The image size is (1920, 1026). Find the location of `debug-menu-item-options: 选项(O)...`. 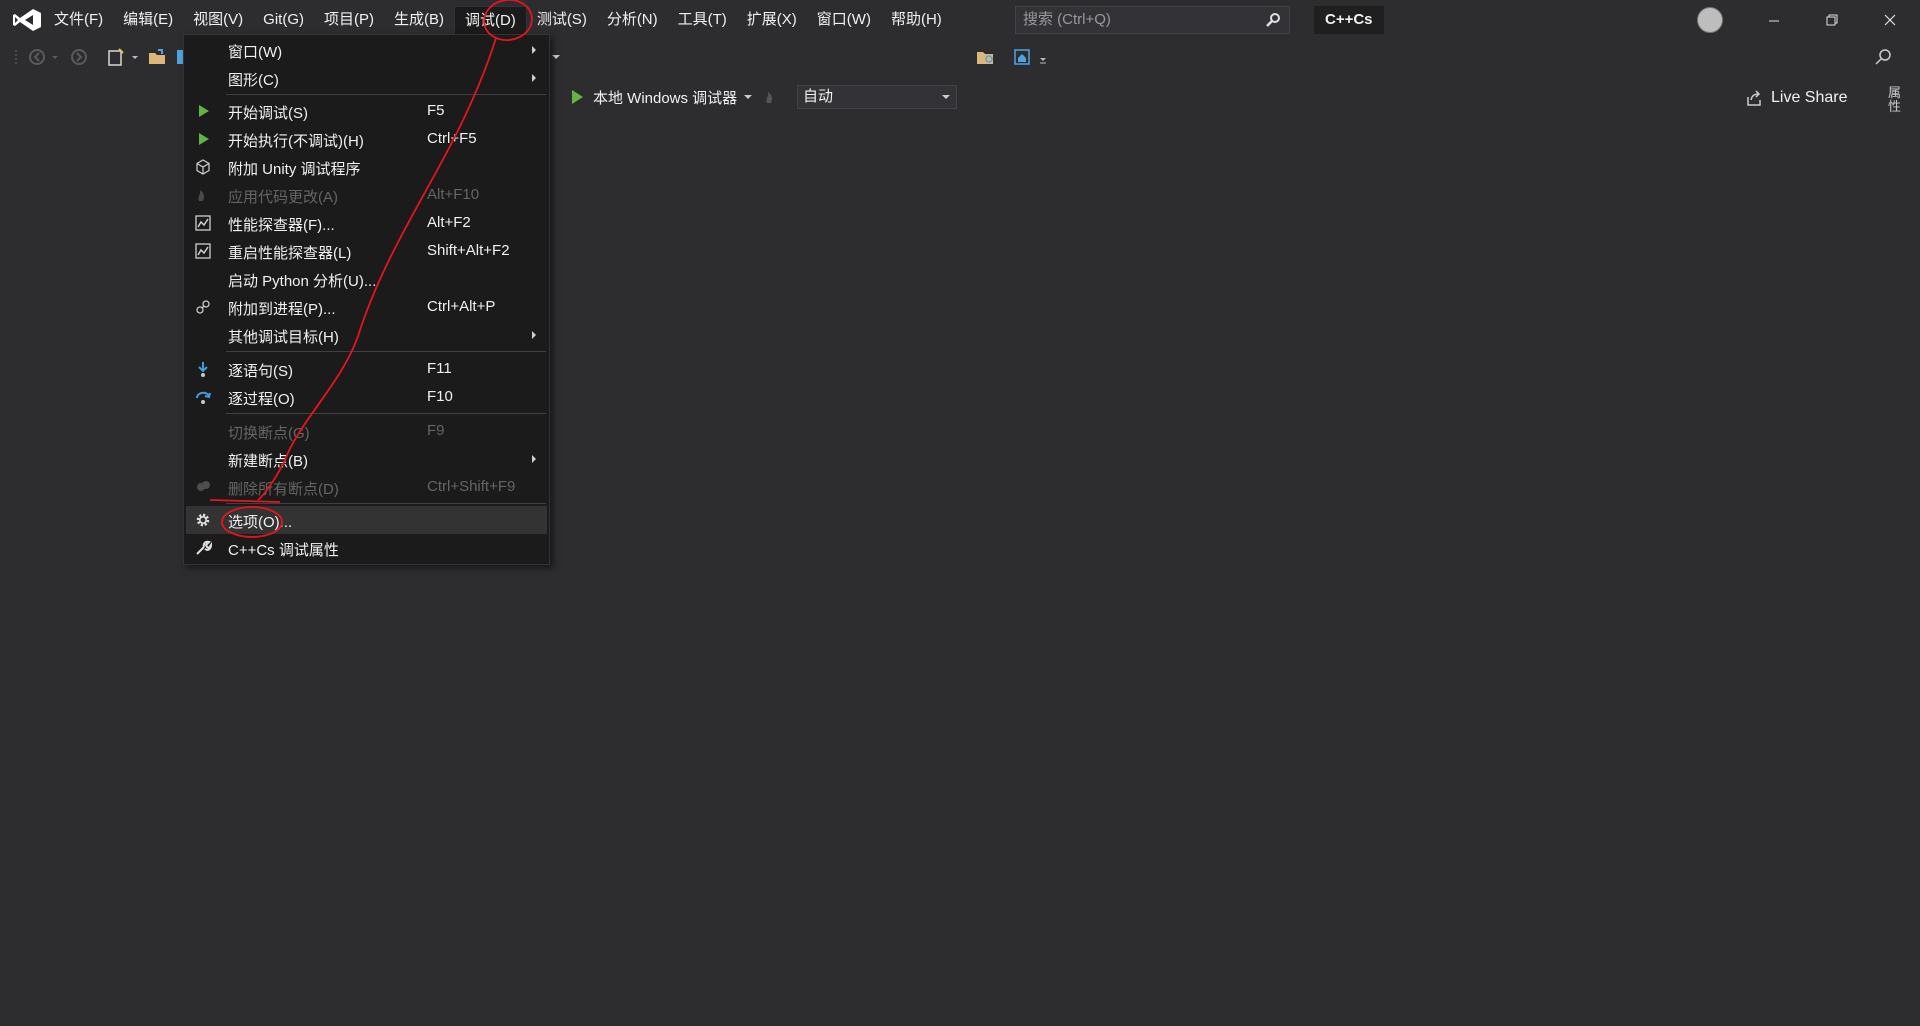

debug-menu-item-options: 选项(O)... is located at coordinates (366, 520).